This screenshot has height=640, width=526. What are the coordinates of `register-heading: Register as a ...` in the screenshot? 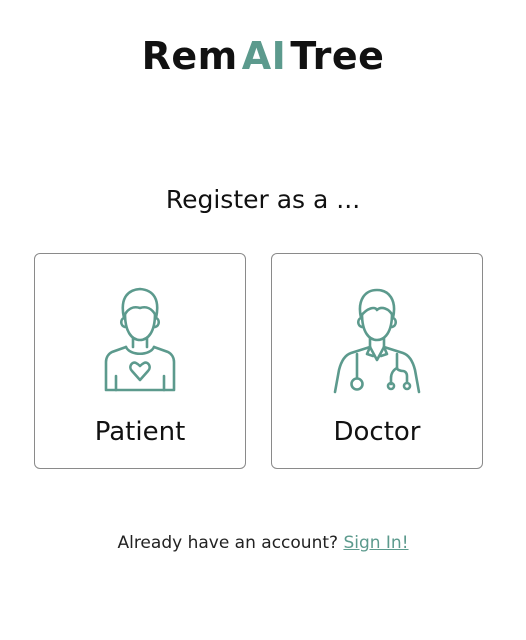 It's located at (263, 199).